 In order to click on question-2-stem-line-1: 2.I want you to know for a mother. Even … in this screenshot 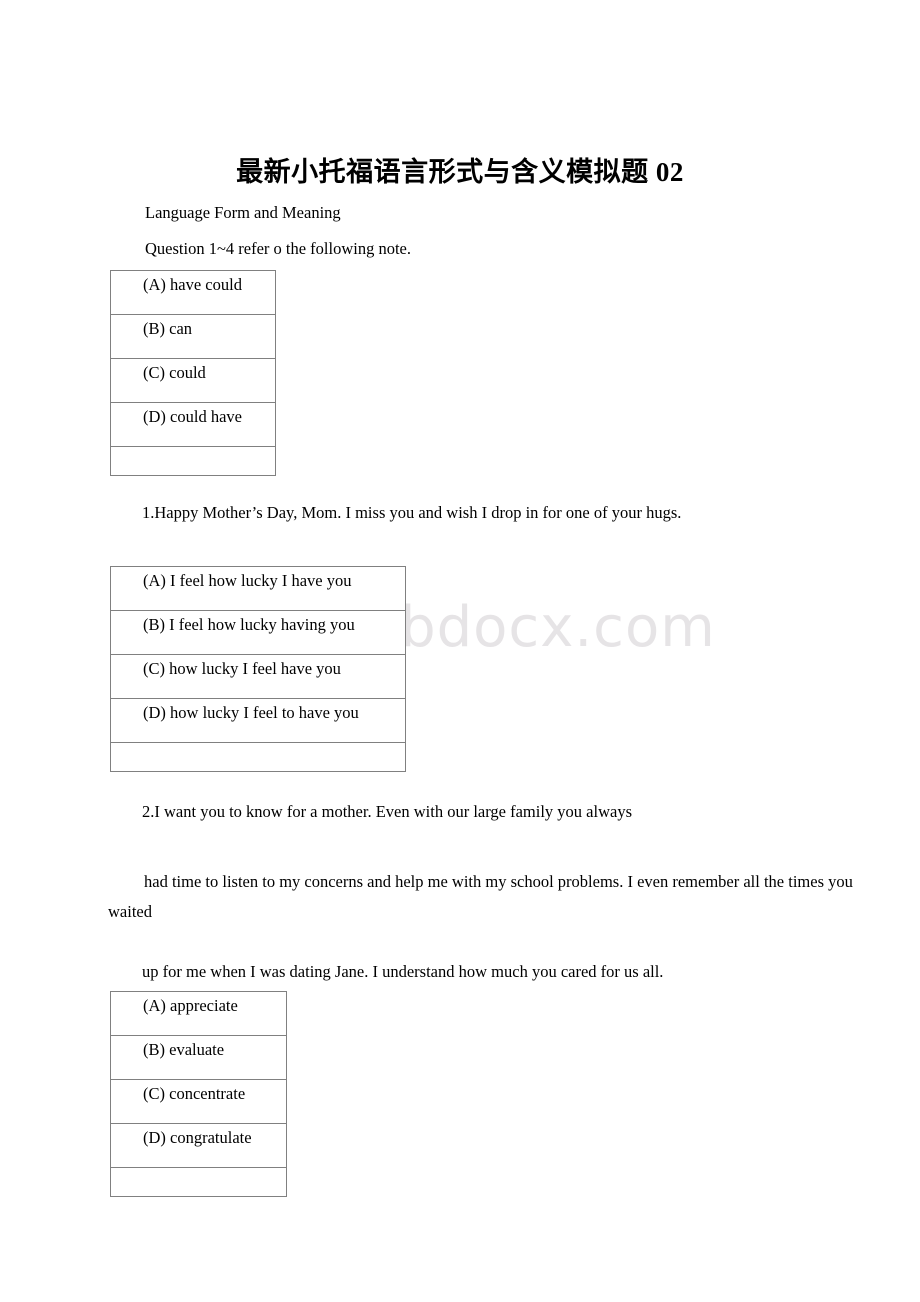, I will do `click(387, 811)`.